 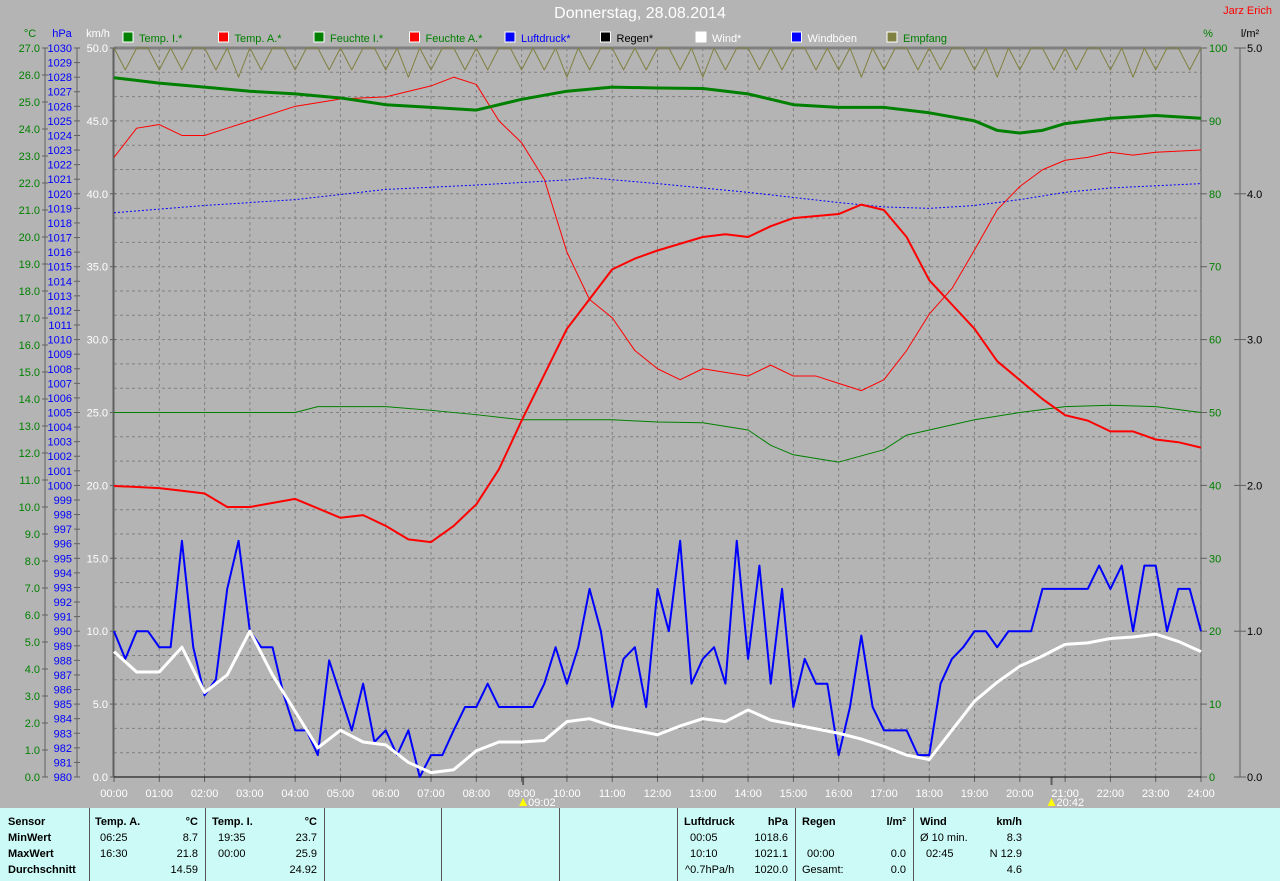 What do you see at coordinates (60, 93) in the screenshot?
I see `pressure-axis-tick-label: 1027` at bounding box center [60, 93].